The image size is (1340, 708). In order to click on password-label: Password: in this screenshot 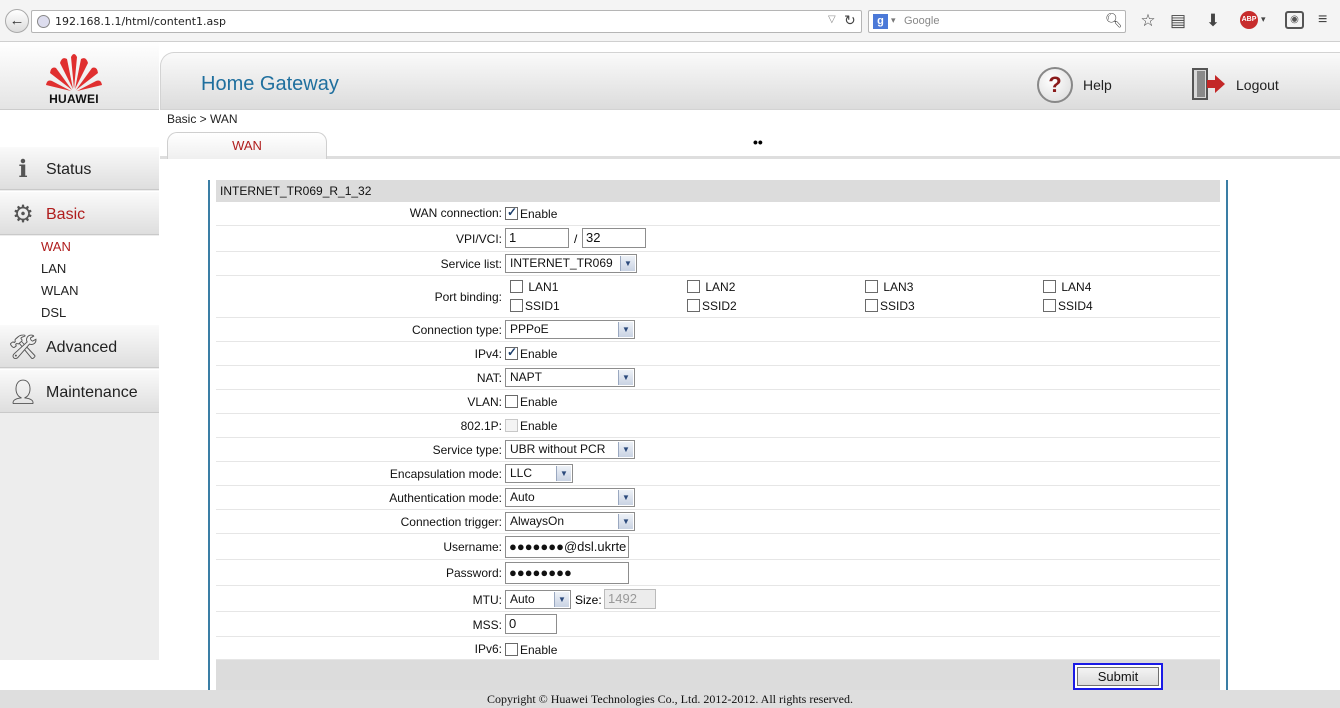, I will do `click(473, 573)`.